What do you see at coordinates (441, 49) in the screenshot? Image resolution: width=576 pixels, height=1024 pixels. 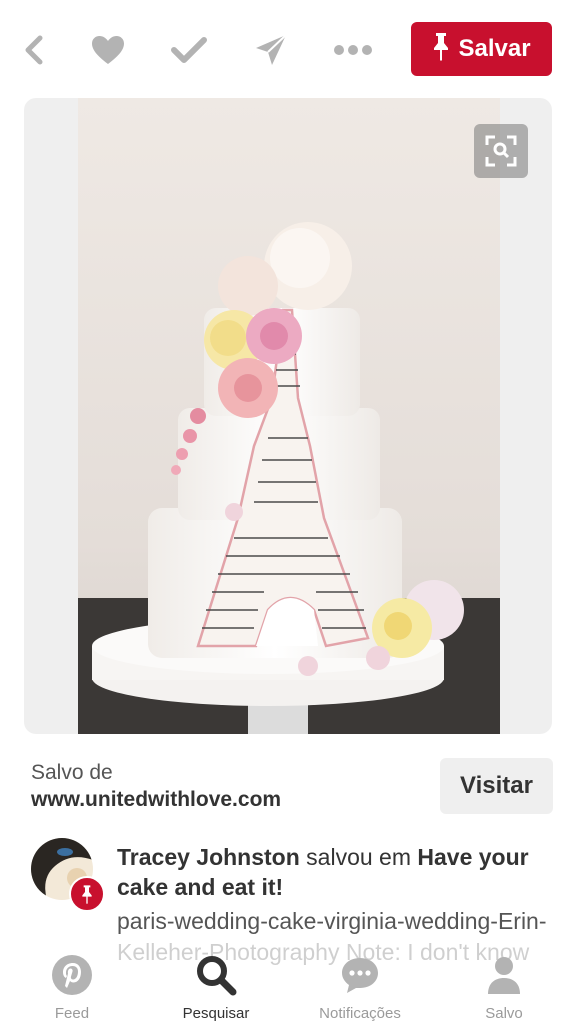 I see `pushpin-icon` at bounding box center [441, 49].